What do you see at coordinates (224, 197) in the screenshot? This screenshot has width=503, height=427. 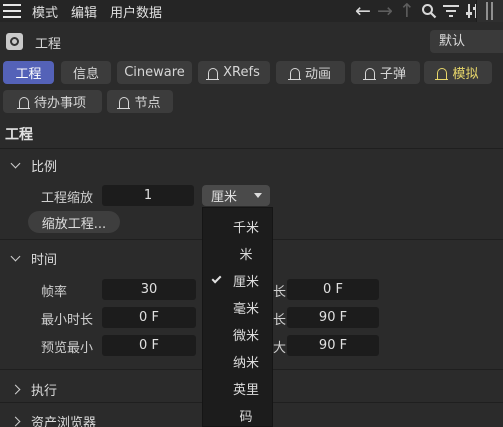 I see `unit-select-value: 厘米` at bounding box center [224, 197].